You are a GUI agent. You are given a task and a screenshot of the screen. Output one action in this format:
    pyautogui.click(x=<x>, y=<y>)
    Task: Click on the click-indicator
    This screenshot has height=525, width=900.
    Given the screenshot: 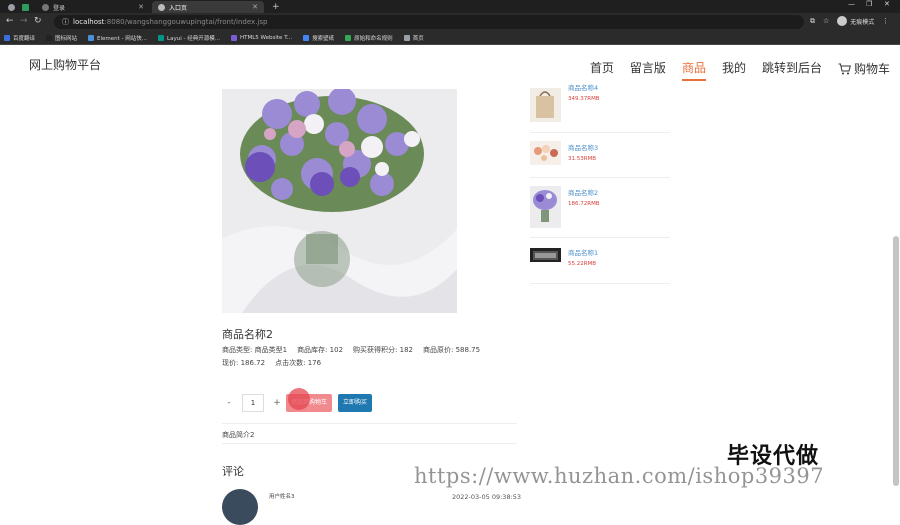 What is the action you would take?
    pyautogui.click(x=299, y=399)
    